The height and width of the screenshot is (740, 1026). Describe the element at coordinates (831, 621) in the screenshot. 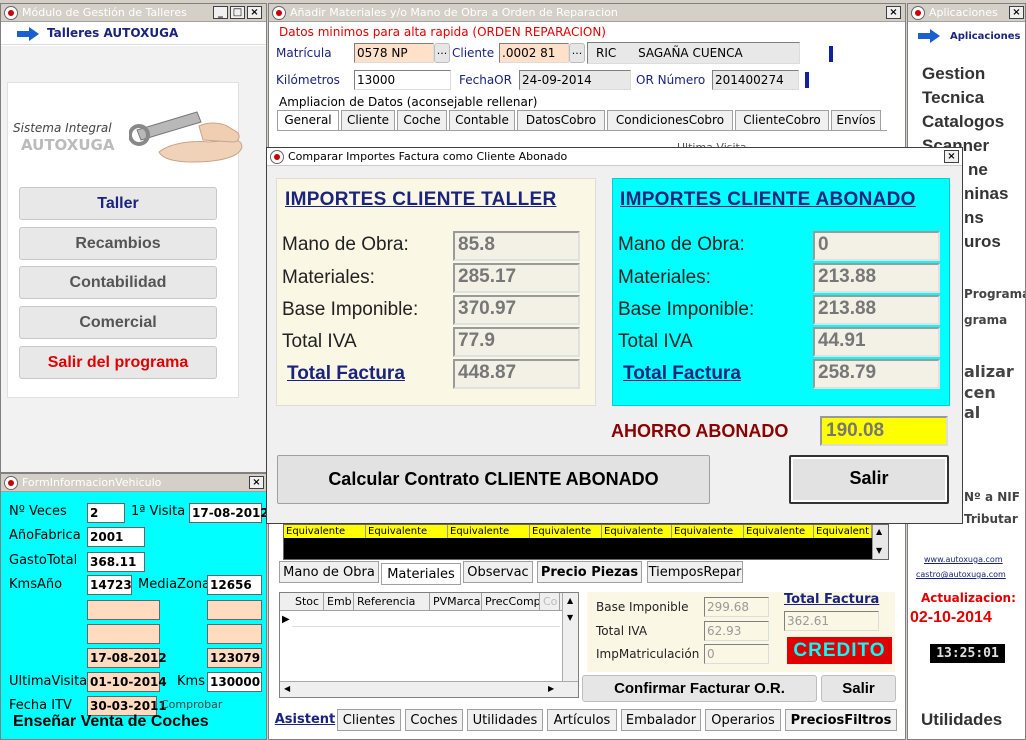

I see `total-factura-field: 362.61` at that location.